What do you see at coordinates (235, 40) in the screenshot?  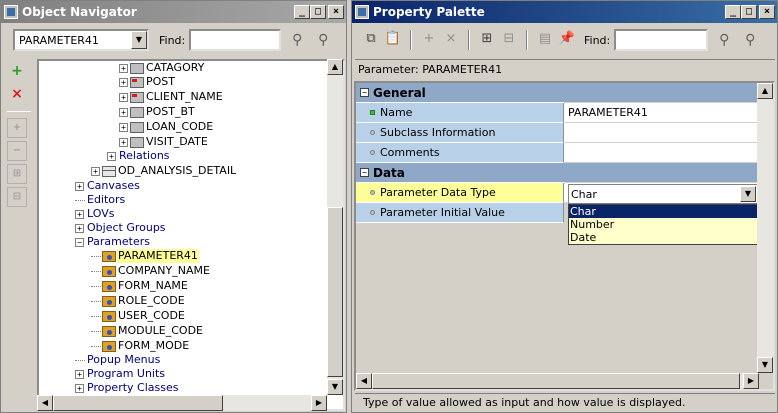 I see `find-input` at bounding box center [235, 40].